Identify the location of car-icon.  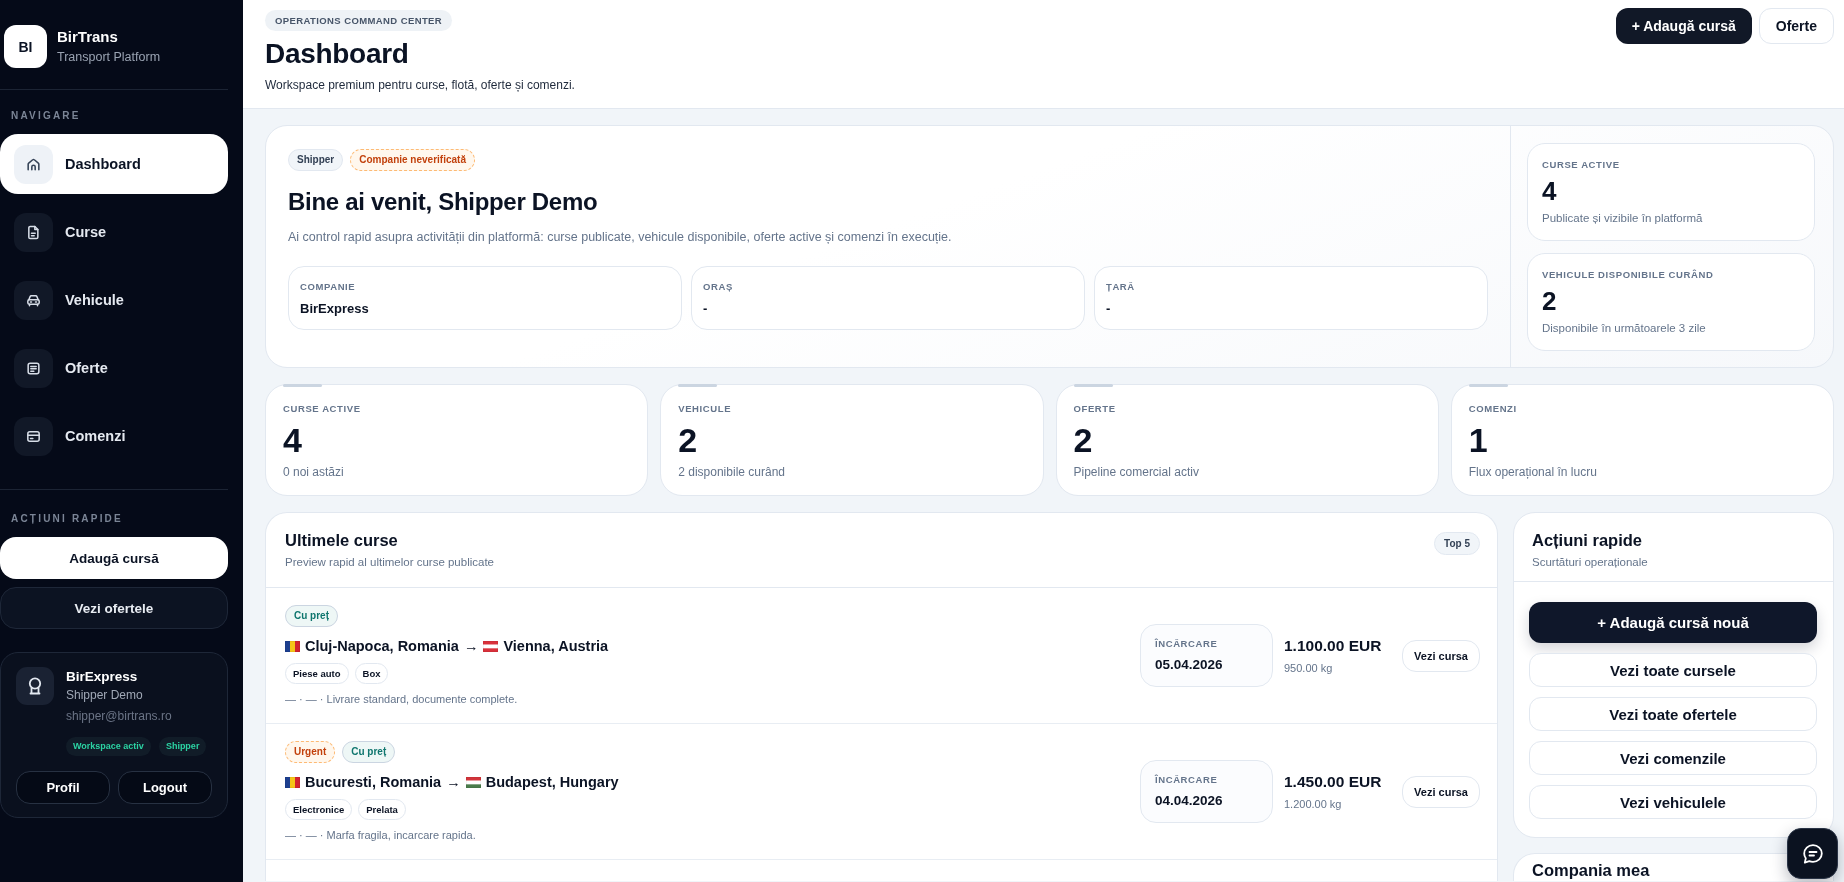
(33, 300).